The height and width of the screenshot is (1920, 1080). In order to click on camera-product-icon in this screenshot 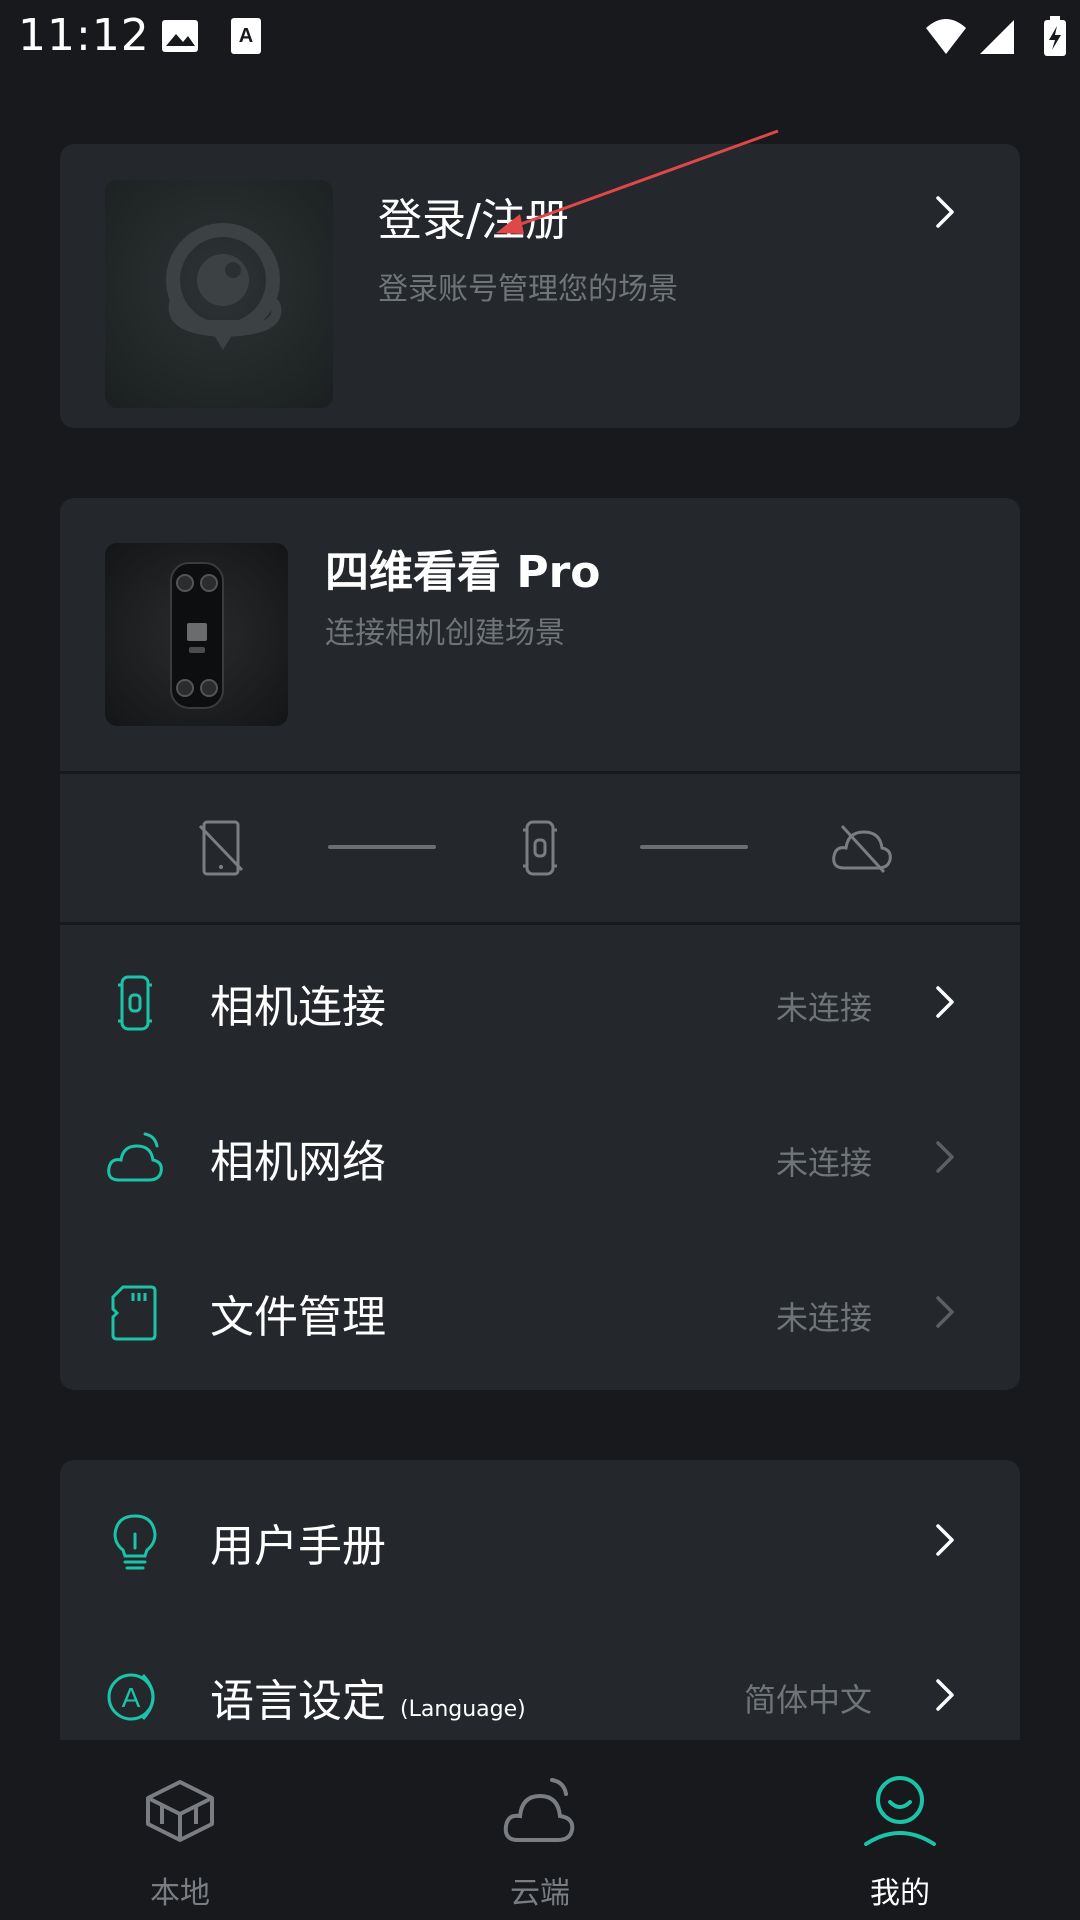, I will do `click(197, 635)`.